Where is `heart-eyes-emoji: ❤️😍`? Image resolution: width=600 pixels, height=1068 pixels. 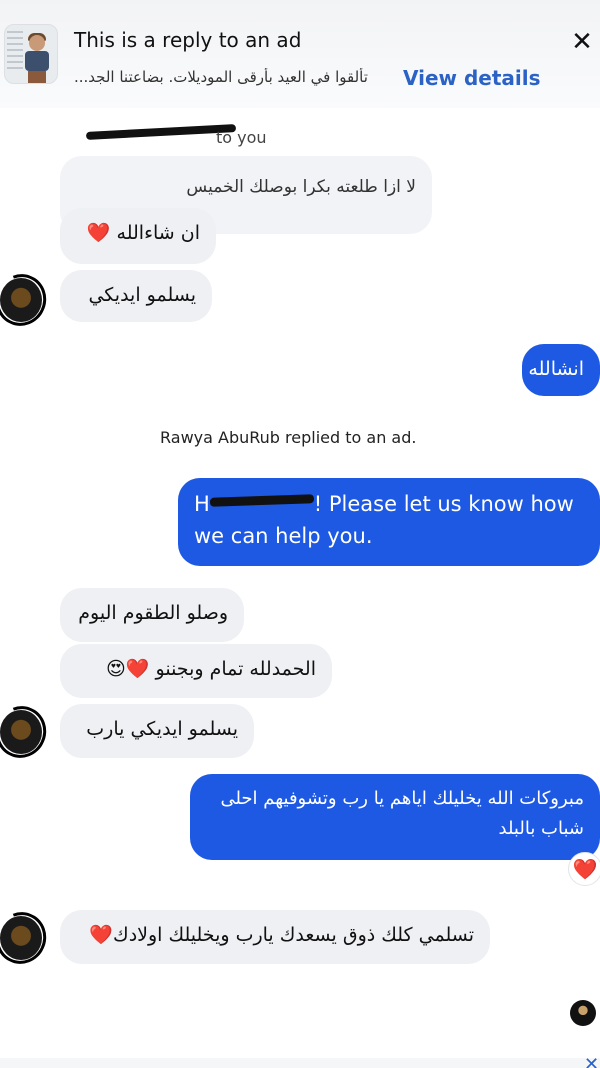 heart-eyes-emoji: ❤️😍 is located at coordinates (128, 669).